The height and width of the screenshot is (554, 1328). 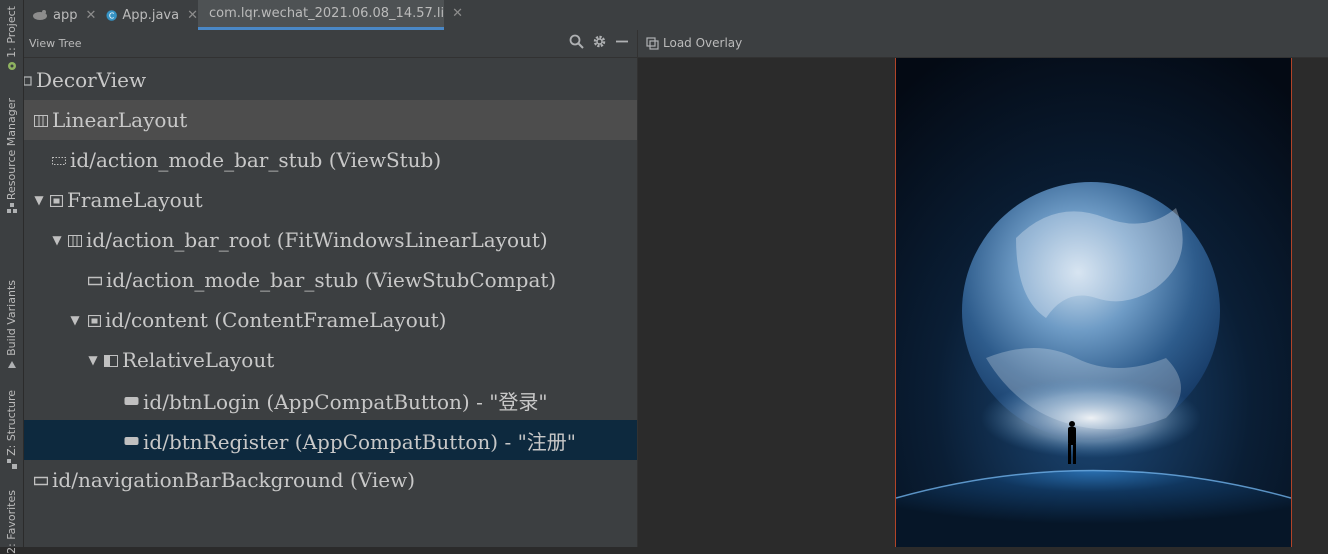 I want to click on tree-node-label: id/navigationBarBackground (View), so click(x=234, y=480).